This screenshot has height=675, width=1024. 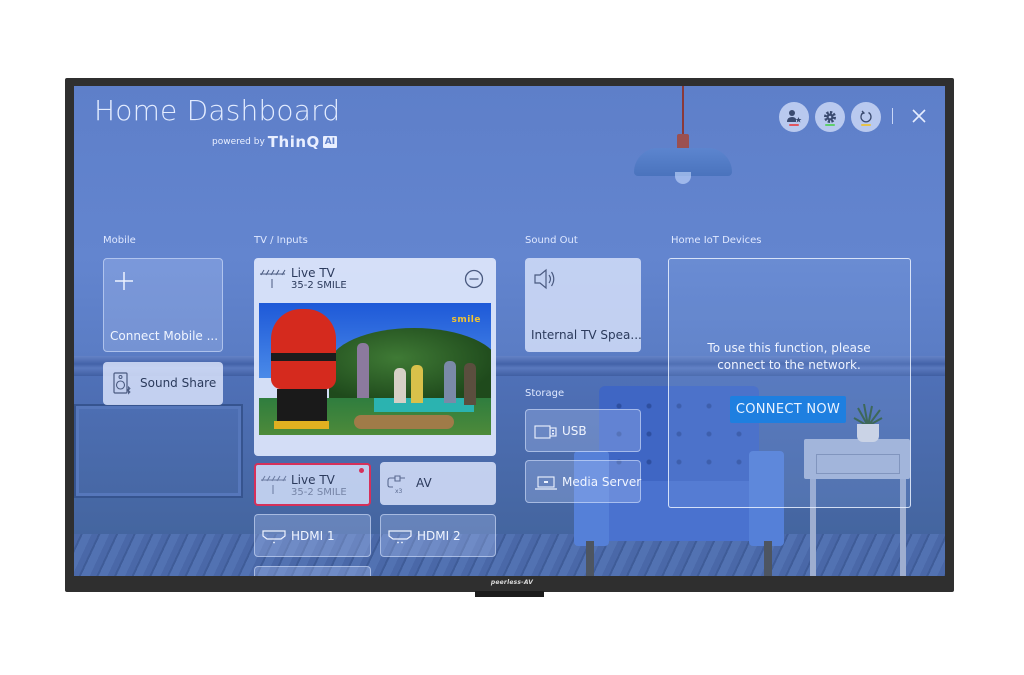 What do you see at coordinates (424, 405) in the screenshot?
I see `preview-pool` at bounding box center [424, 405].